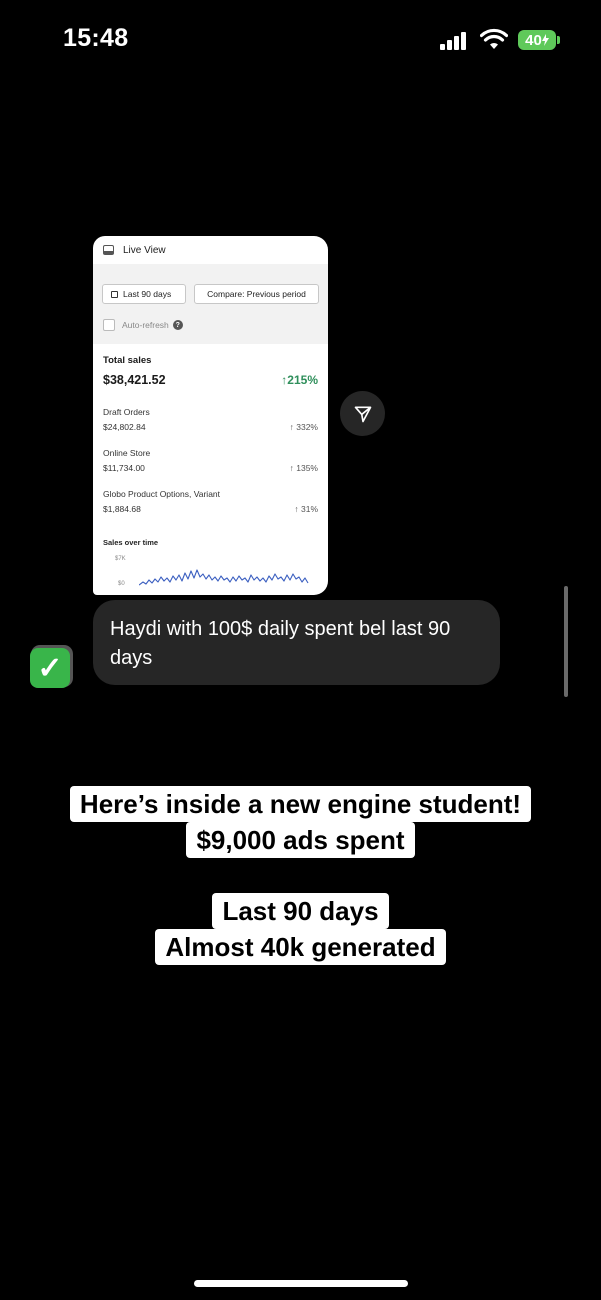 The width and height of the screenshot is (601, 1300). I want to click on auto-refresh: Auto-refresh ?, so click(143, 325).